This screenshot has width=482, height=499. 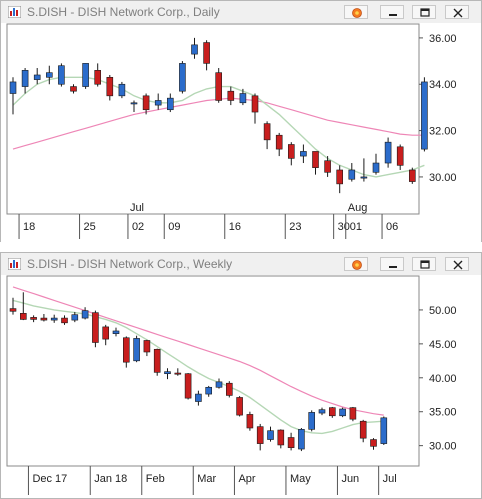 What do you see at coordinates (155, 479) in the screenshot?
I see `x-tick-label: Feb` at bounding box center [155, 479].